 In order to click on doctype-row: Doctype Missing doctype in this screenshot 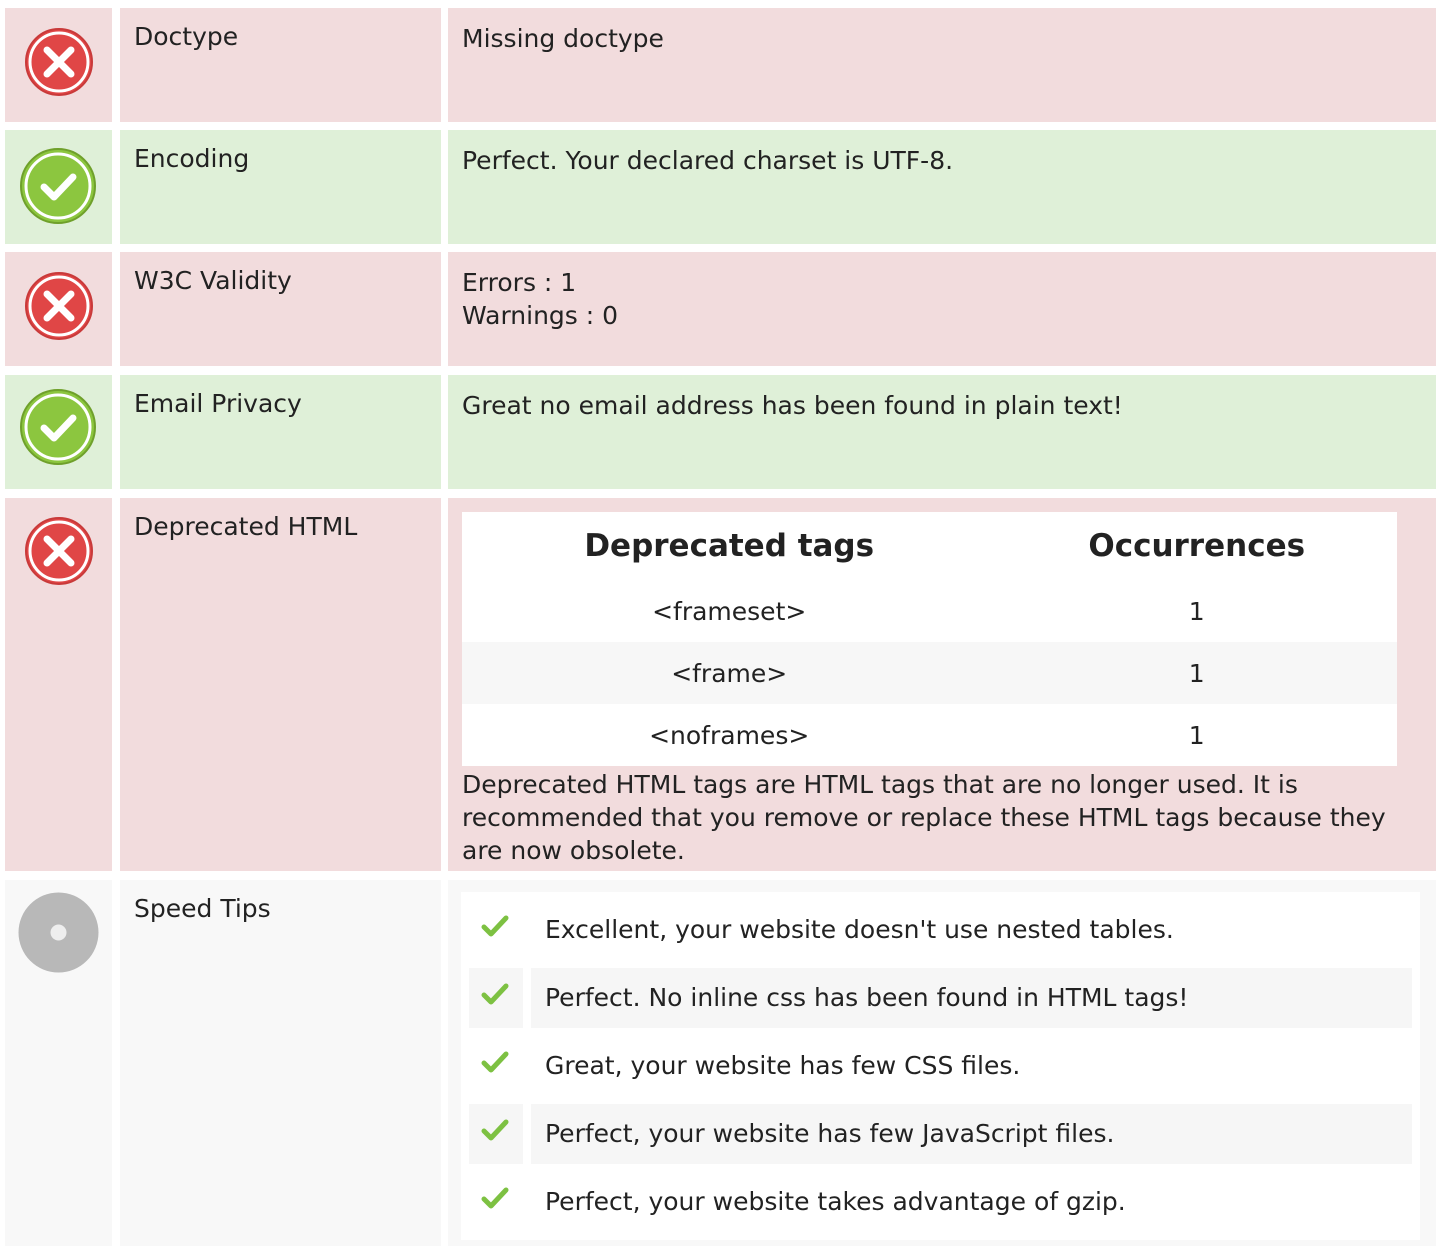, I will do `click(720, 65)`.